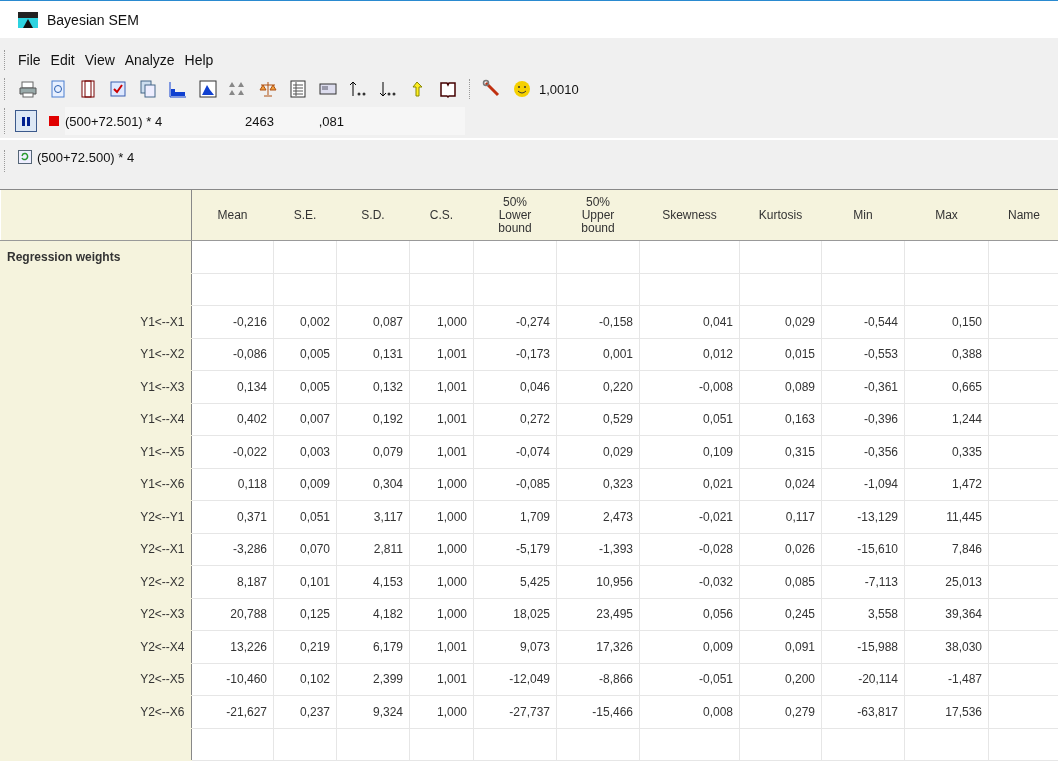 This screenshot has width=1058, height=776. What do you see at coordinates (373, 581) in the screenshot?
I see `table-cell: 4,153` at bounding box center [373, 581].